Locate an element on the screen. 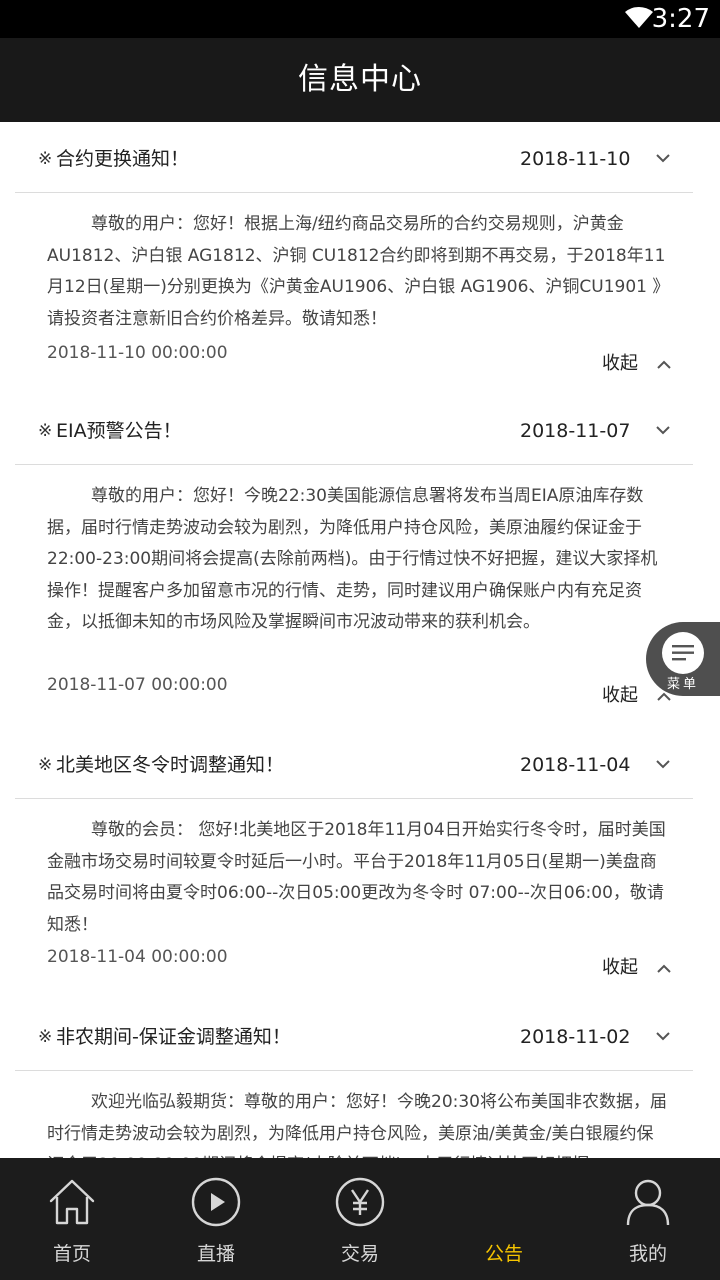 The width and height of the screenshot is (720, 1280). notice-date: 2018-11-10 is located at coordinates (575, 159).